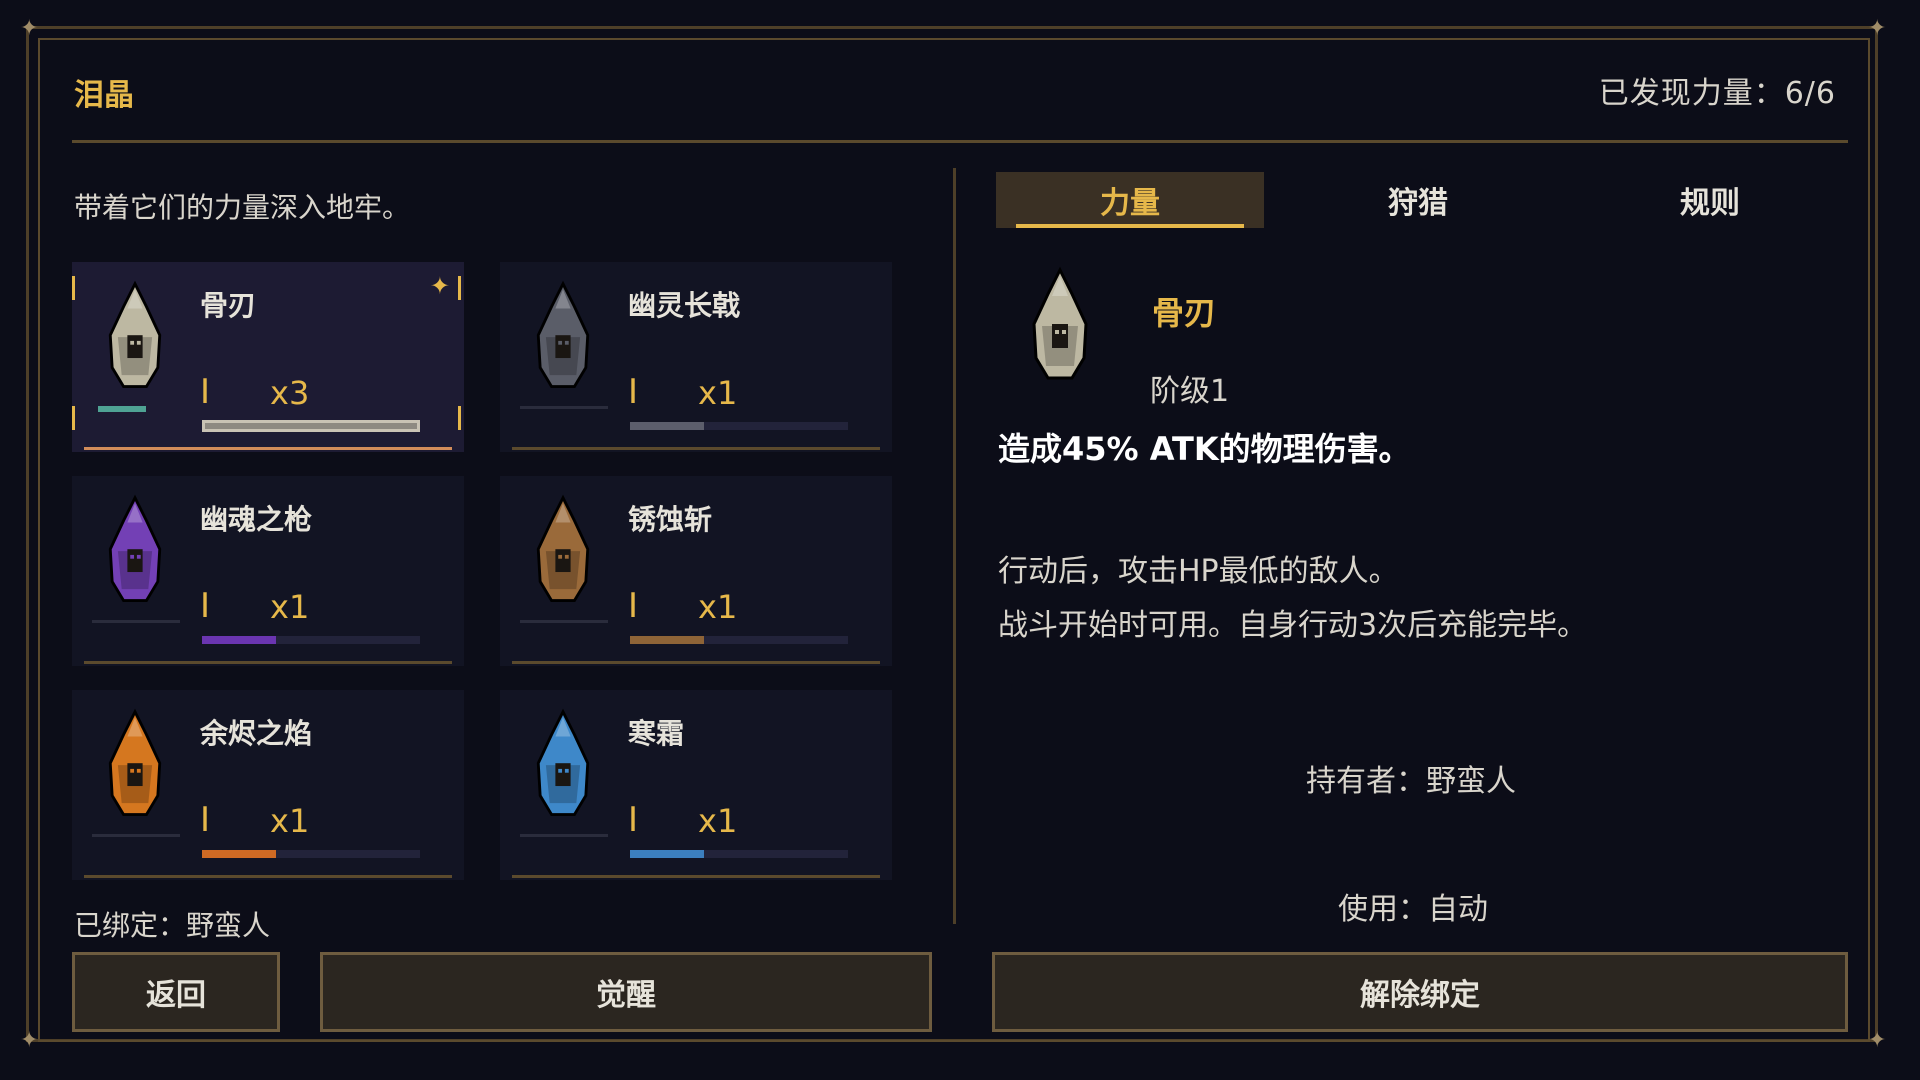 This screenshot has height=1080, width=1920. What do you see at coordinates (626, 992) in the screenshot?
I see `awaken-button: 觉醒` at bounding box center [626, 992].